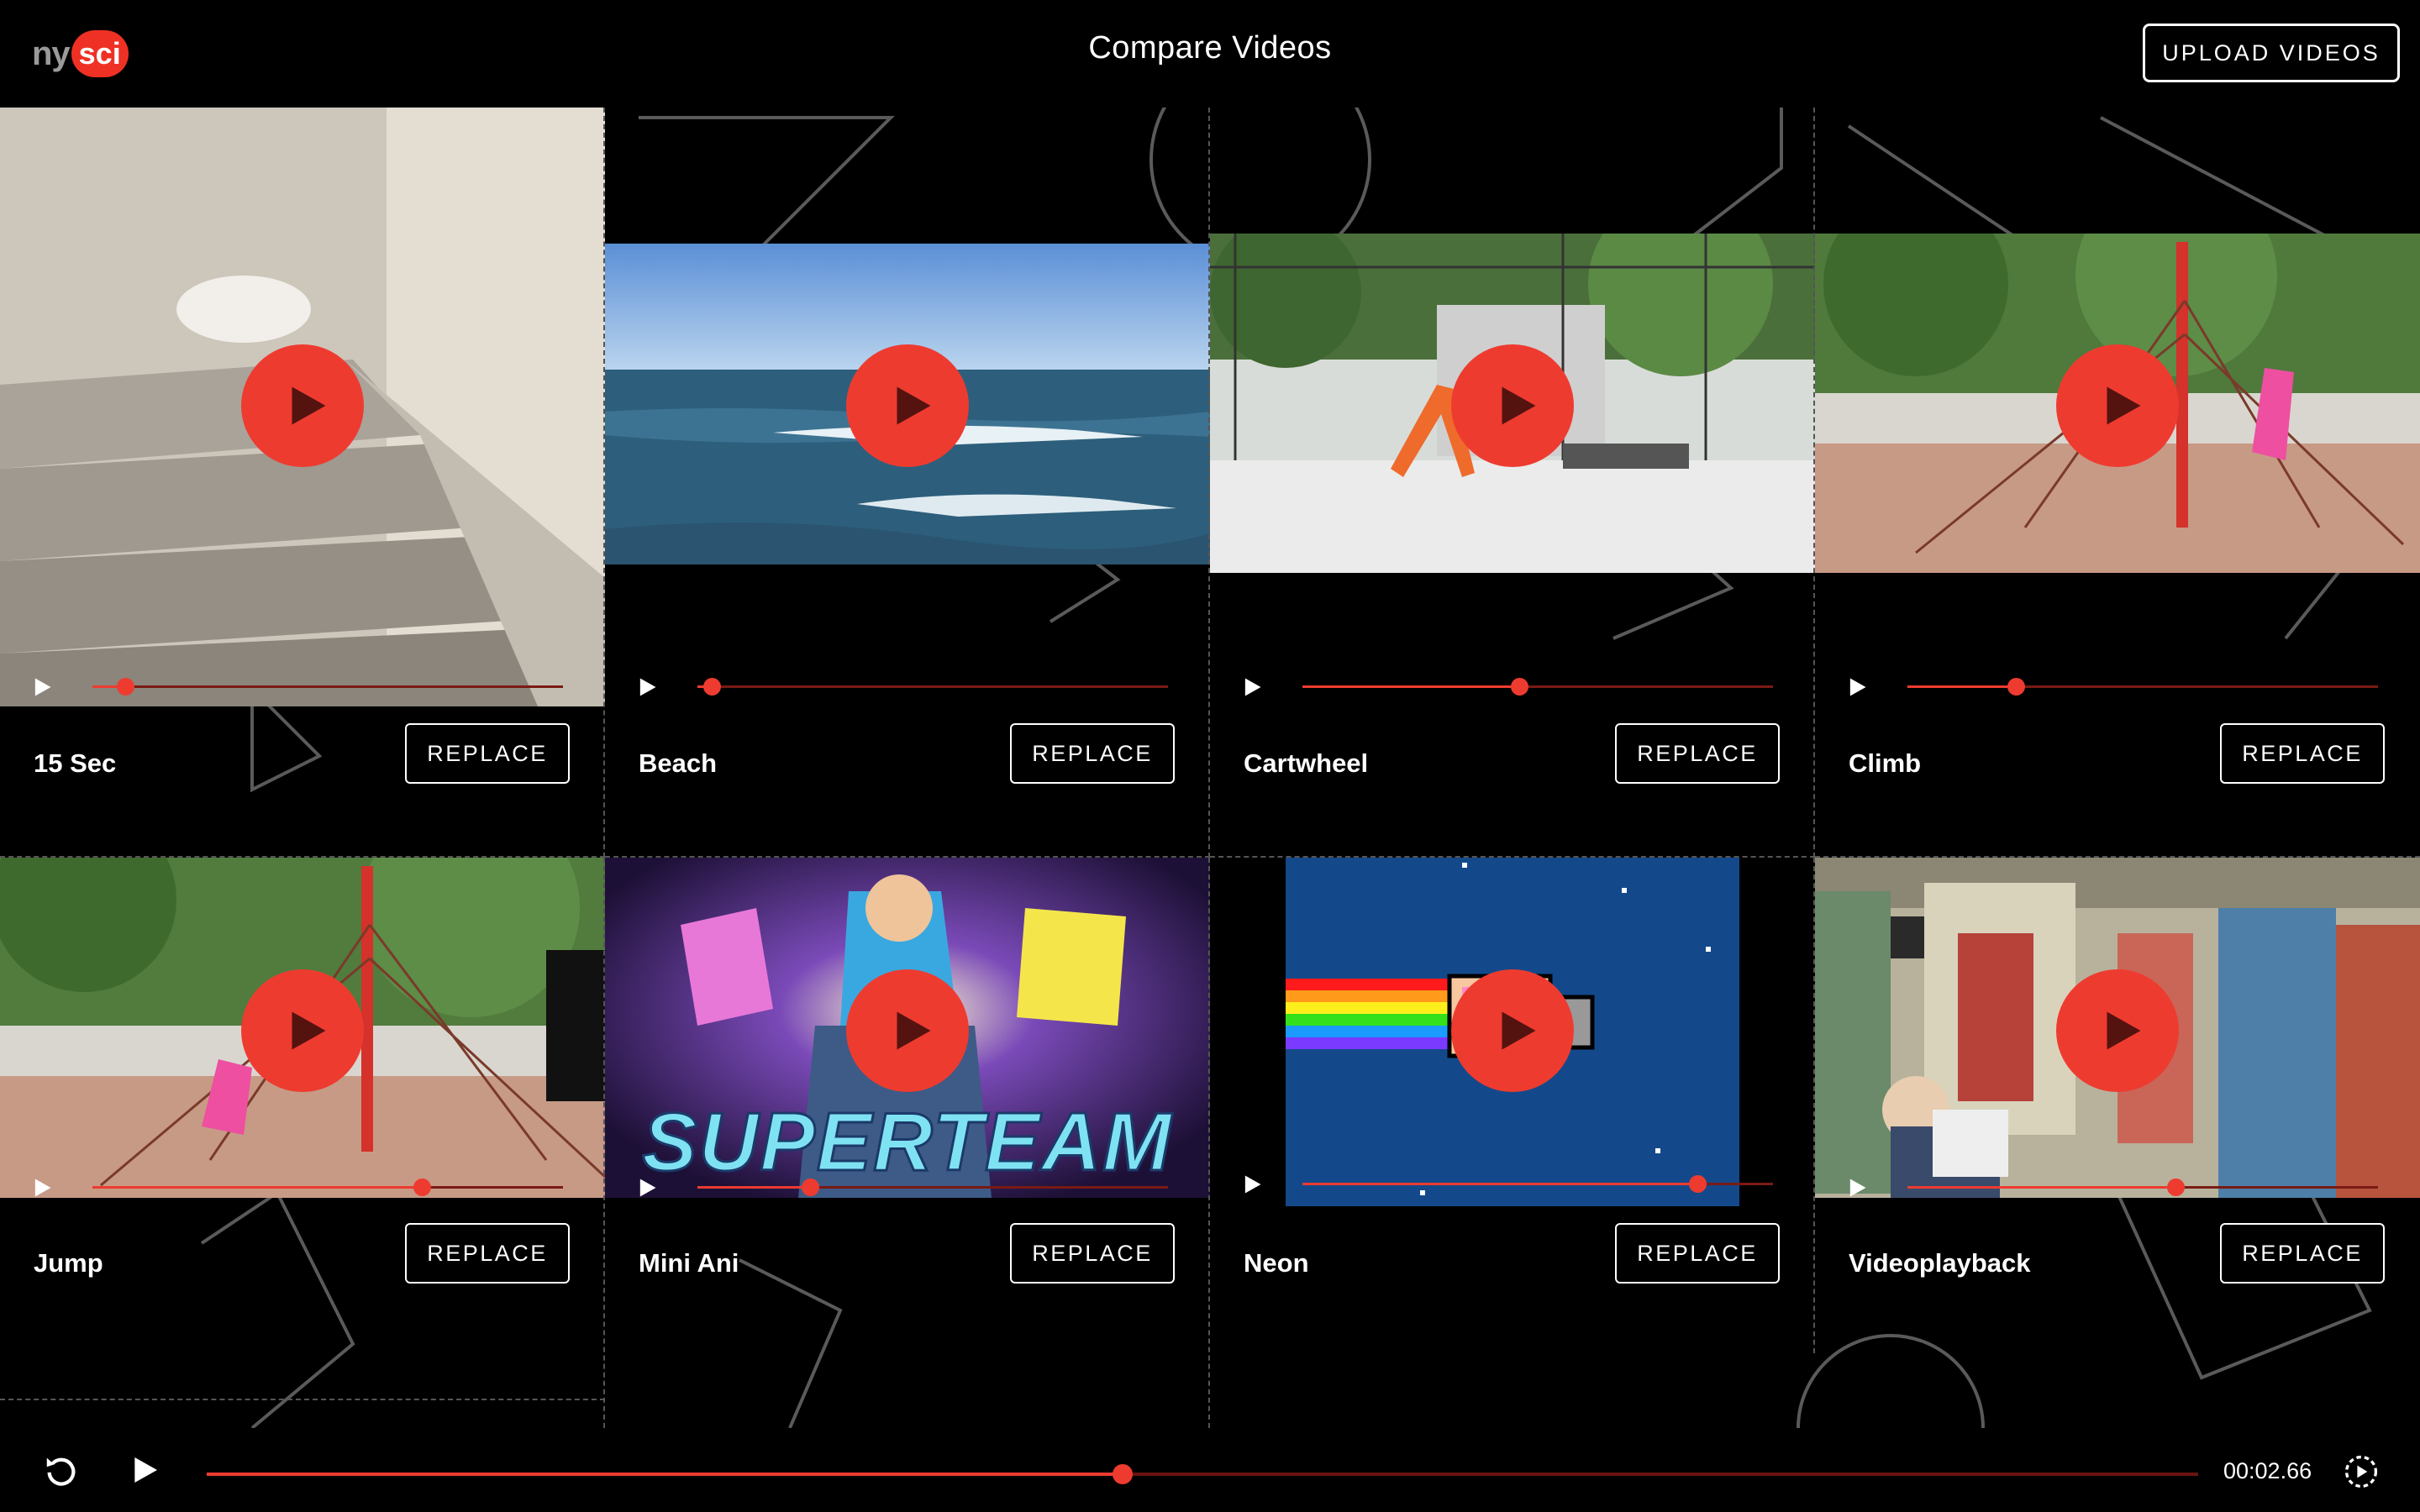 Image resolution: width=2420 pixels, height=1512 pixels. I want to click on video-tile: Neon REPLACE, so click(1512, 1143).